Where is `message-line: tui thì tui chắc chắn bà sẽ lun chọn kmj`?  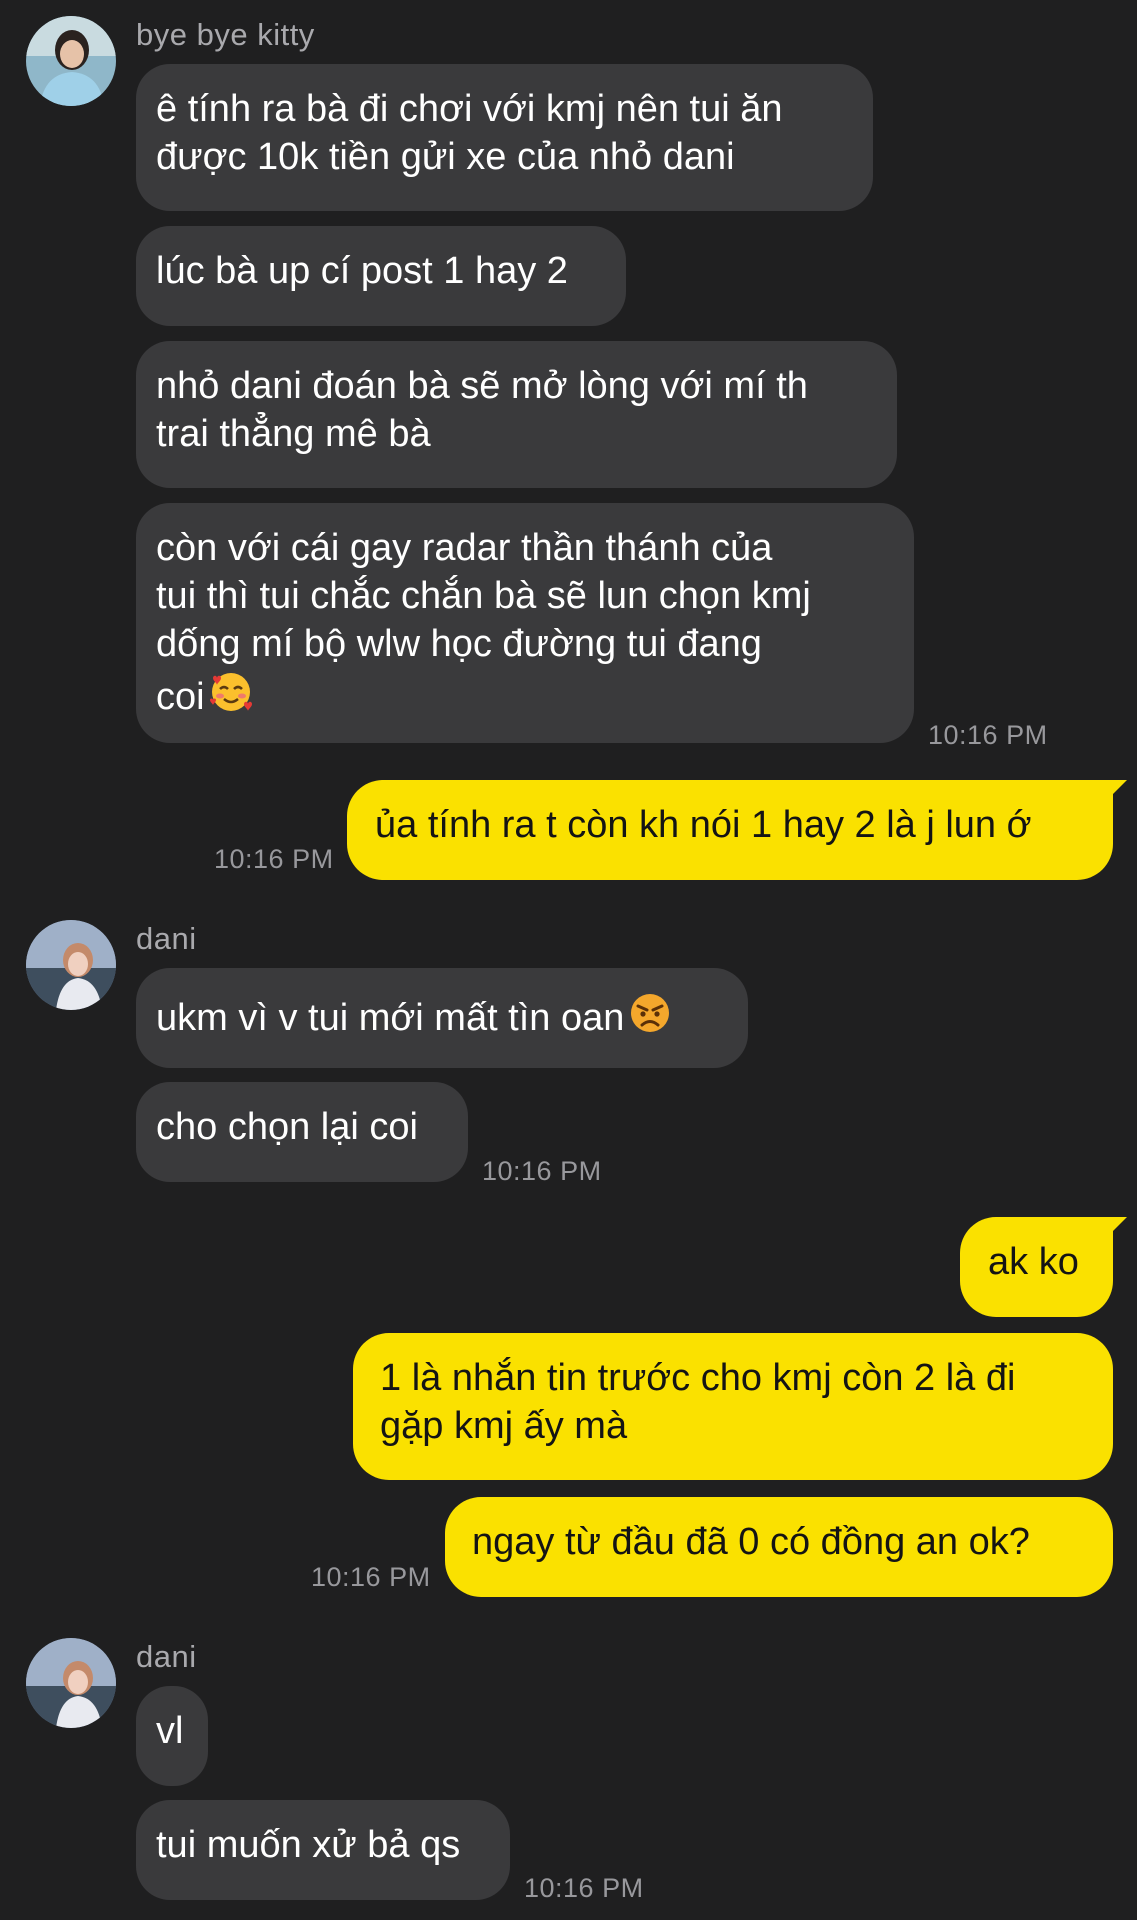
message-line: tui thì tui chắc chắn bà sẽ lun chọn kmj is located at coordinates (483, 596).